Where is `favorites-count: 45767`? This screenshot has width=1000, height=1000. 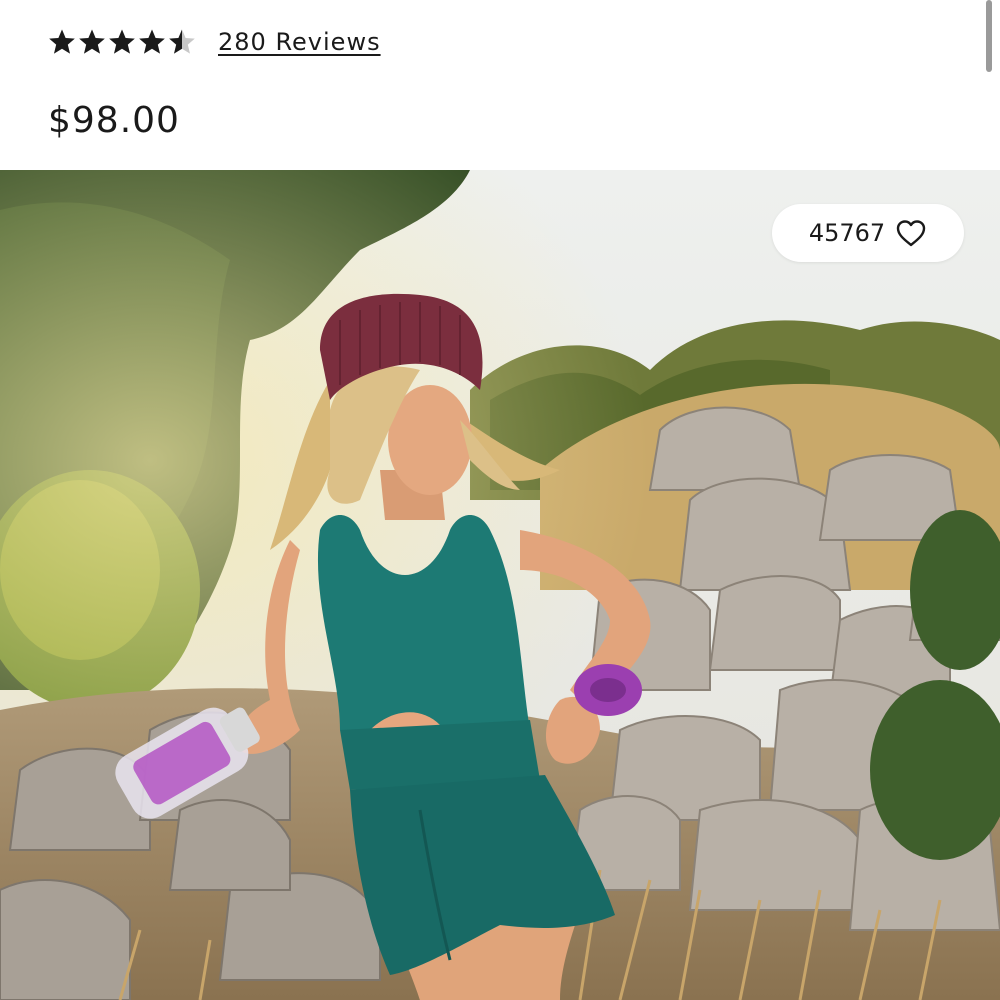
favorites-count: 45767 is located at coordinates (847, 233).